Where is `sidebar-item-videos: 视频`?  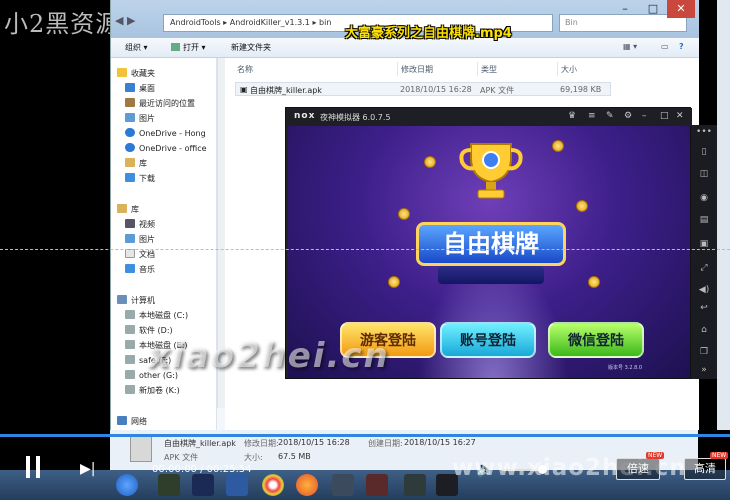 sidebar-item-videos: 视频 is located at coordinates (140, 224).